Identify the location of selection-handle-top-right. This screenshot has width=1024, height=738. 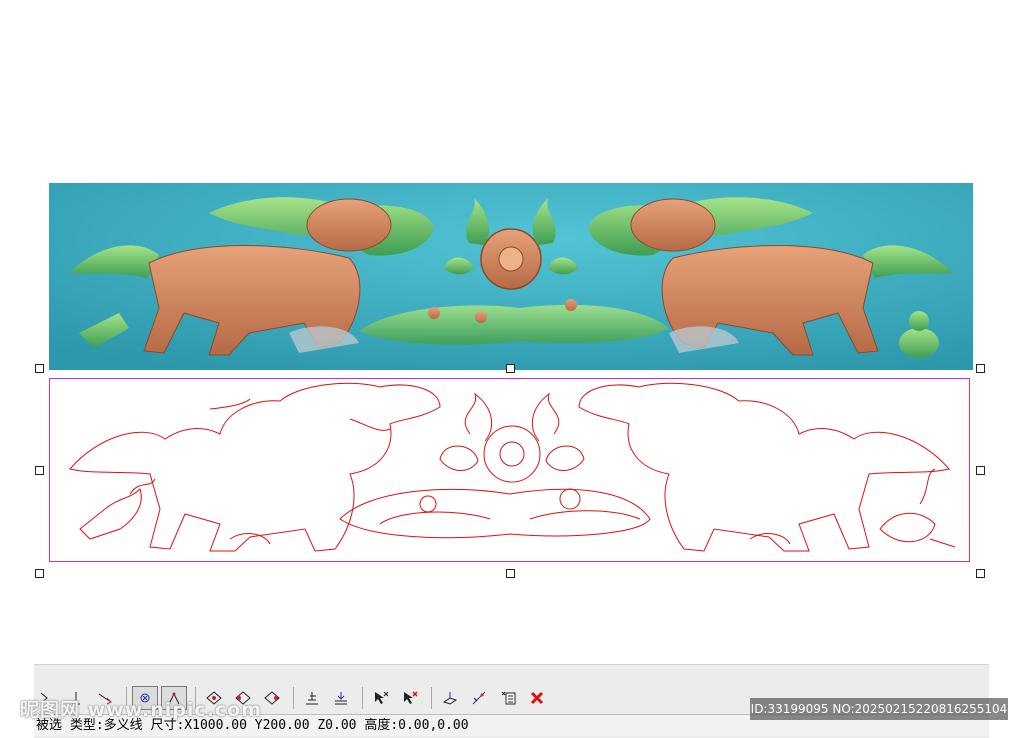
(980, 368).